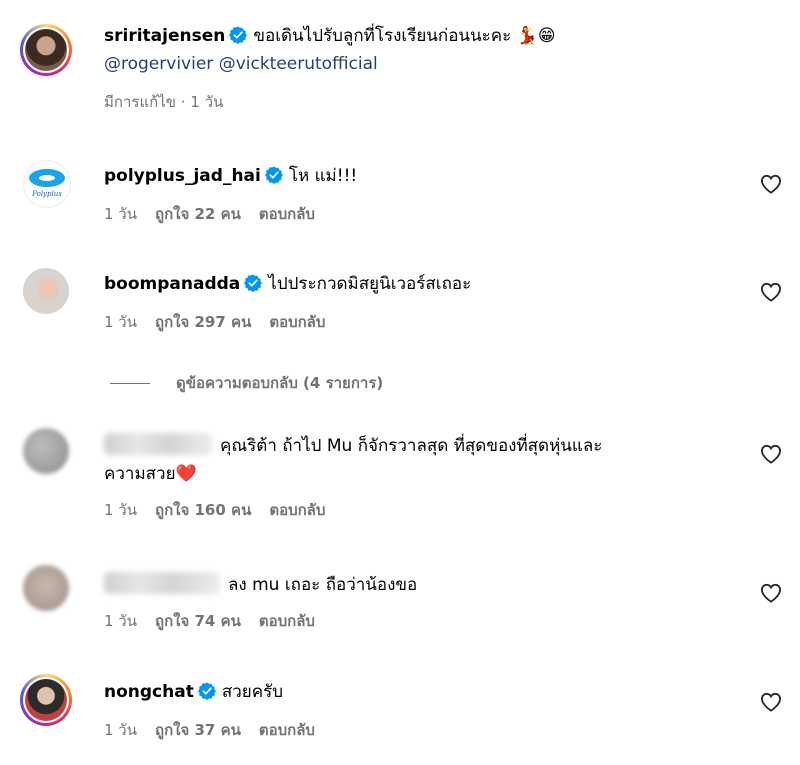 Image resolution: width=800 pixels, height=765 pixels. I want to click on comment-text: ลง mu เถอะ ถือว่าน้องขอ, so click(323, 585).